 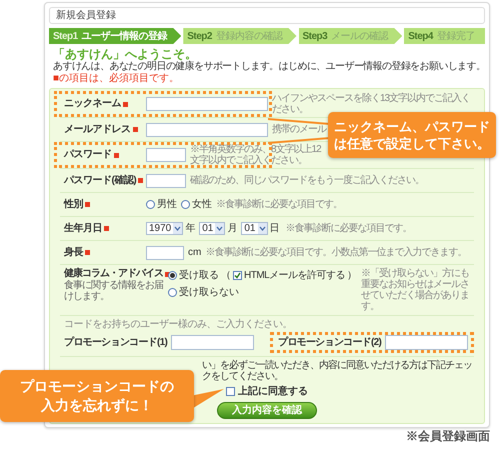 I want to click on radio-label: 受け取らない, so click(x=209, y=293).